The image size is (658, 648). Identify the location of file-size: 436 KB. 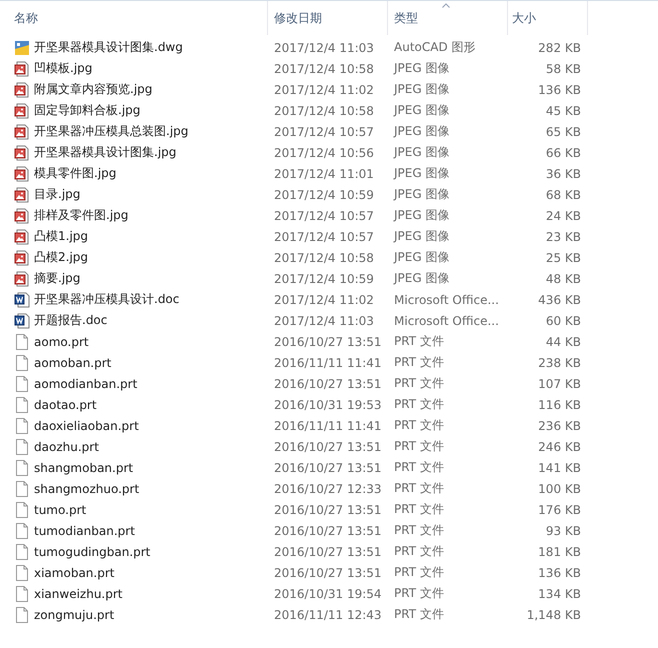
(559, 299).